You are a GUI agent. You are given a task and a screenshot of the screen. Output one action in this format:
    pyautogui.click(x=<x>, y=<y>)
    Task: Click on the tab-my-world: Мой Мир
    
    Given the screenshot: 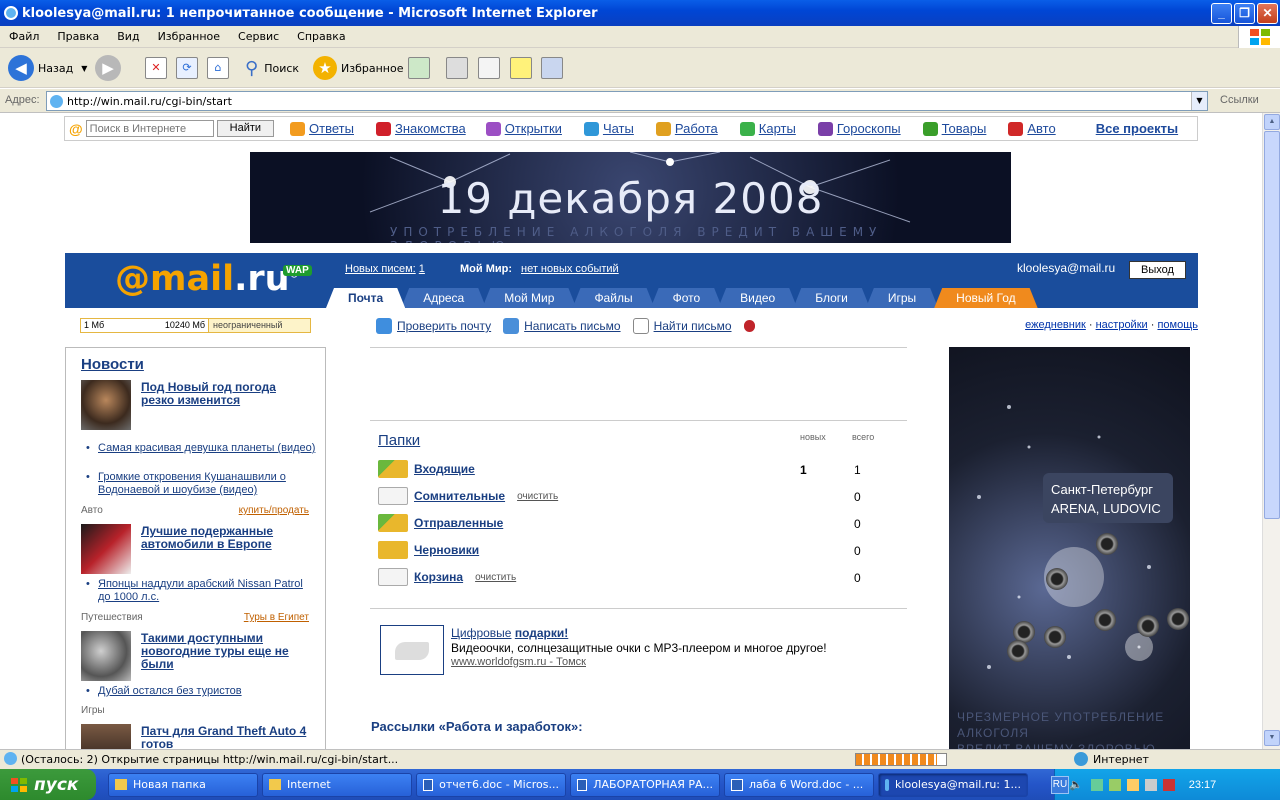 What is the action you would take?
    pyautogui.click(x=529, y=298)
    